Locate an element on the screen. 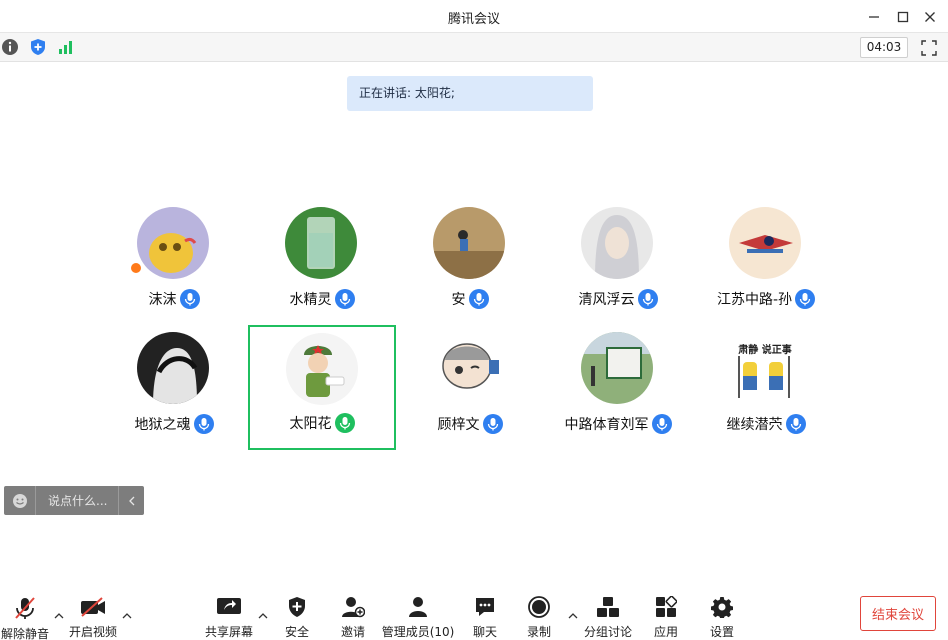  chat-icon is located at coordinates (485, 607).